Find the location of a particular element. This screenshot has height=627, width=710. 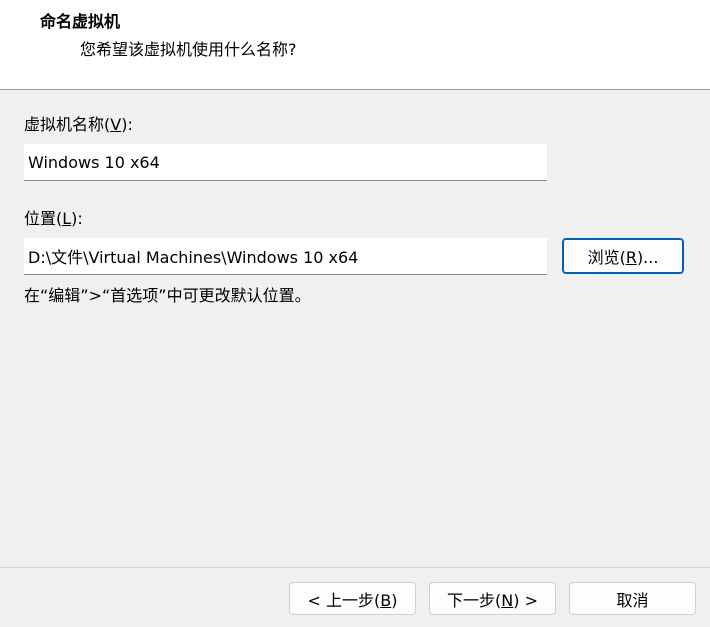

default-location-hint: 在“编辑”>“首选项”中可更改默认位置。 is located at coordinates (167, 295).